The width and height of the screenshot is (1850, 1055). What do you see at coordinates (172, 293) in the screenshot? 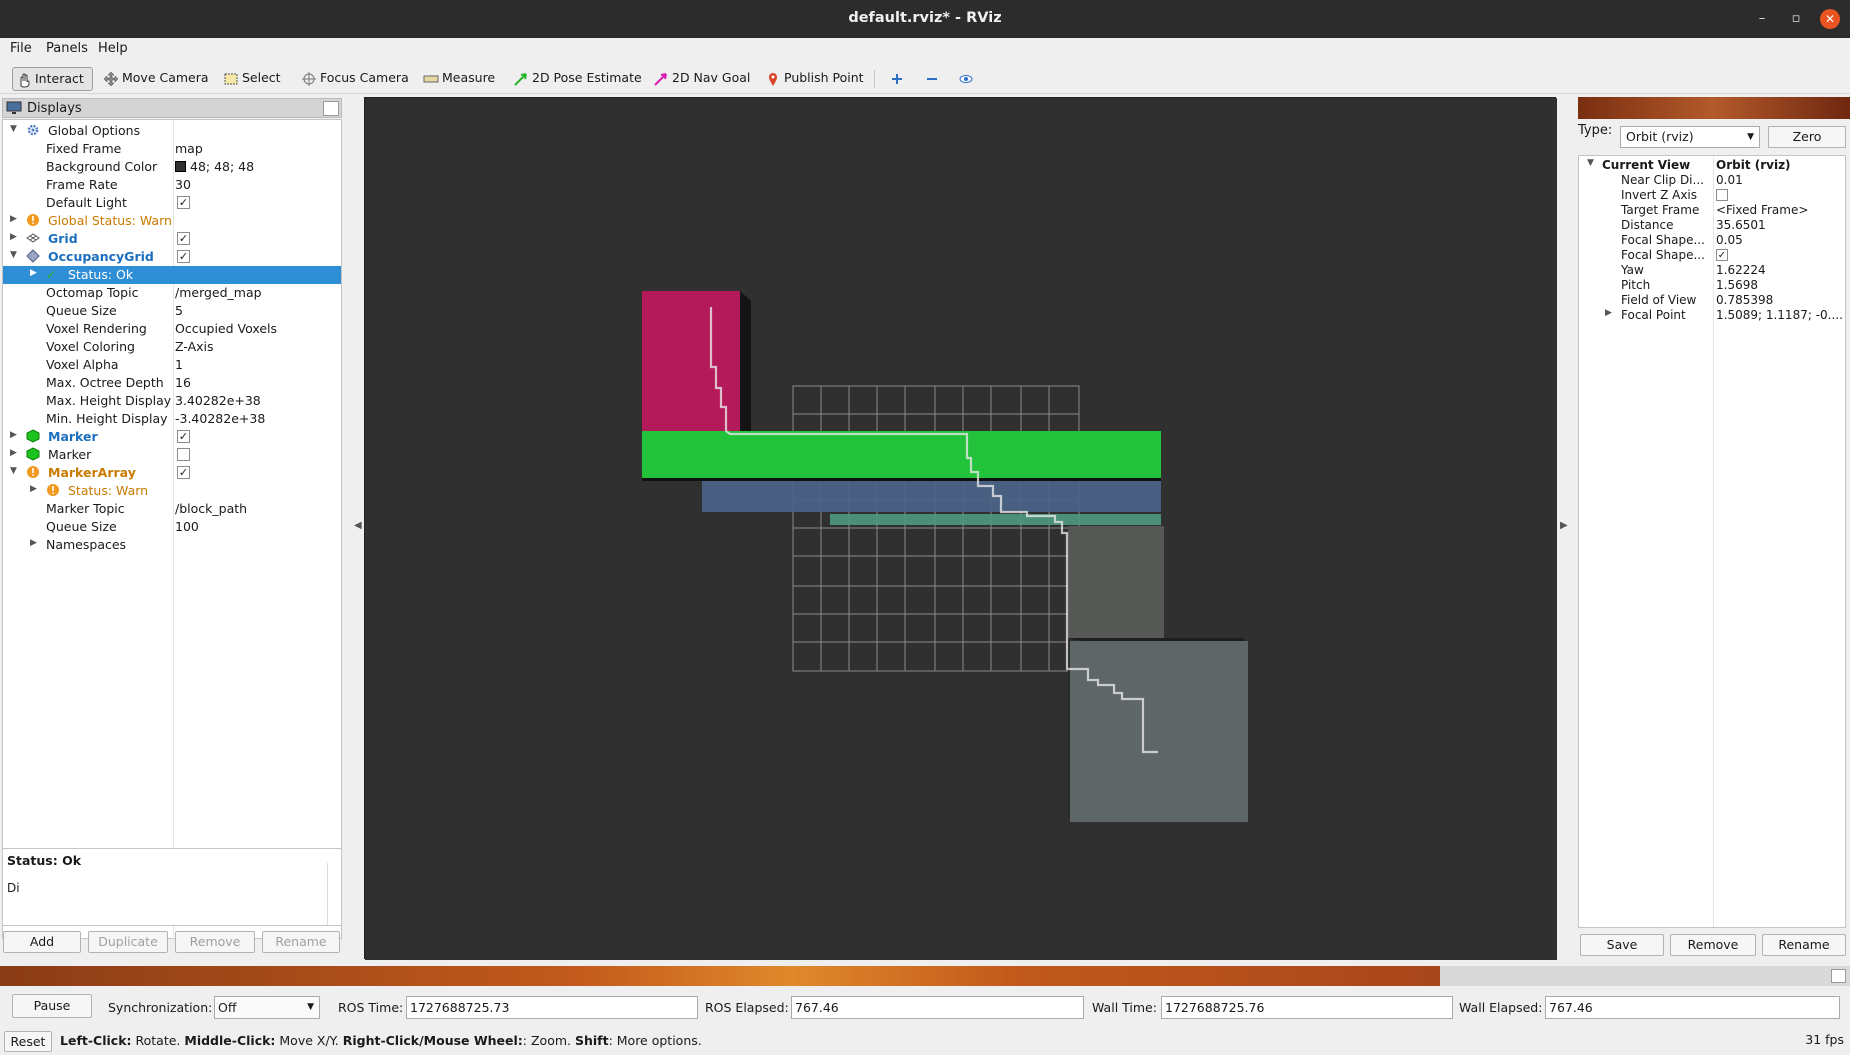
I see `tree-row: Octomap Topic/merged_map` at bounding box center [172, 293].